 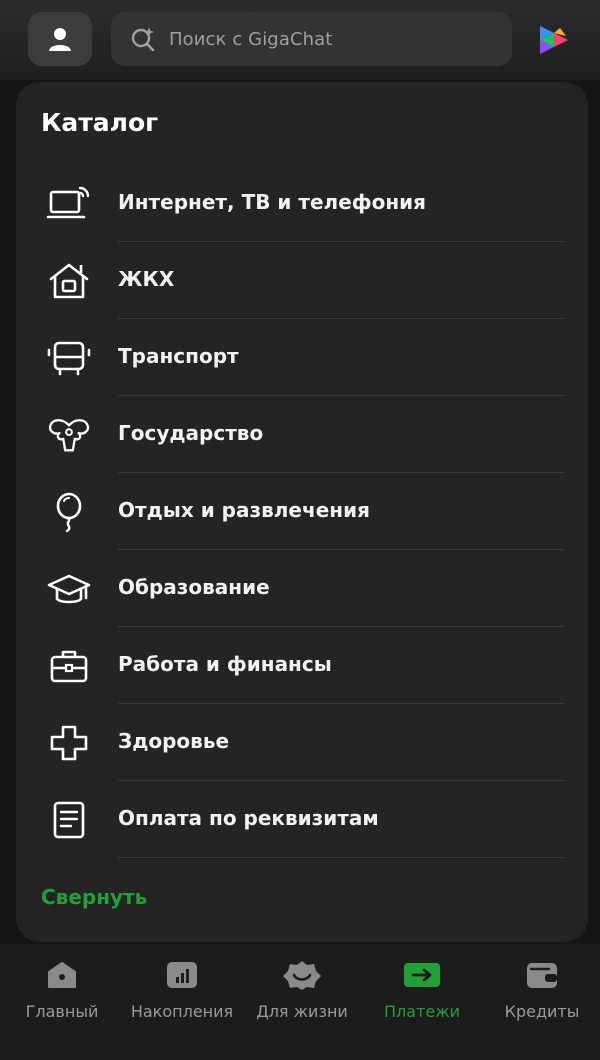 I want to click on assistant-logo-icon, so click(x=554, y=40).